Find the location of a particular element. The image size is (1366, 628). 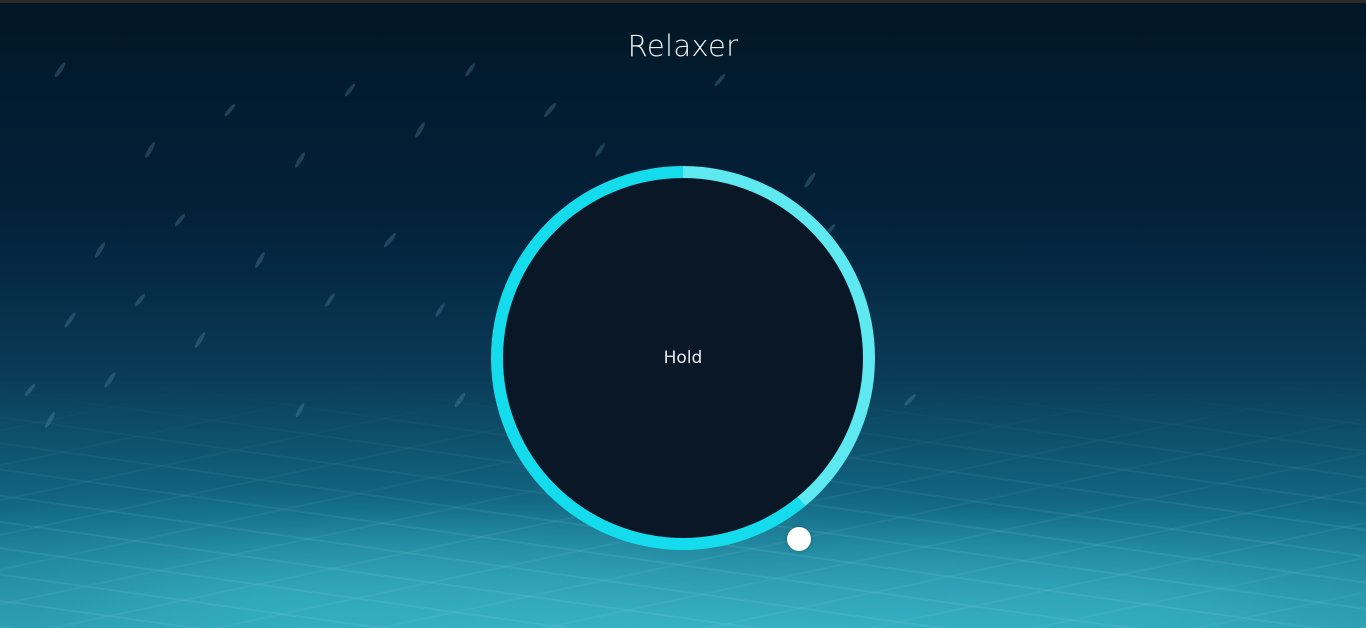

breathing-status-text: Hold is located at coordinates (683, 358).